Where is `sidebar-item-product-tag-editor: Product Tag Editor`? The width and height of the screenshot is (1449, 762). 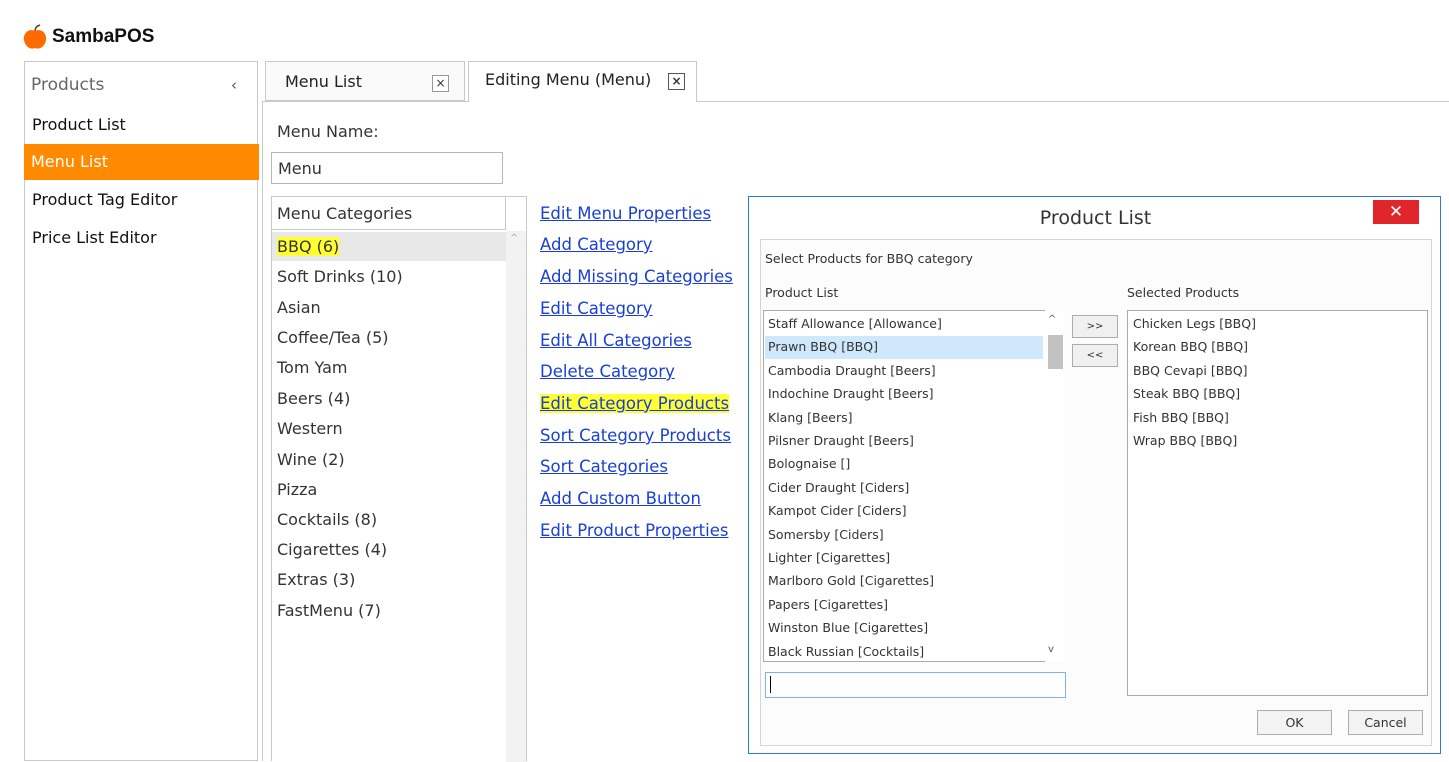 sidebar-item-product-tag-editor: Product Tag Editor is located at coordinates (142, 200).